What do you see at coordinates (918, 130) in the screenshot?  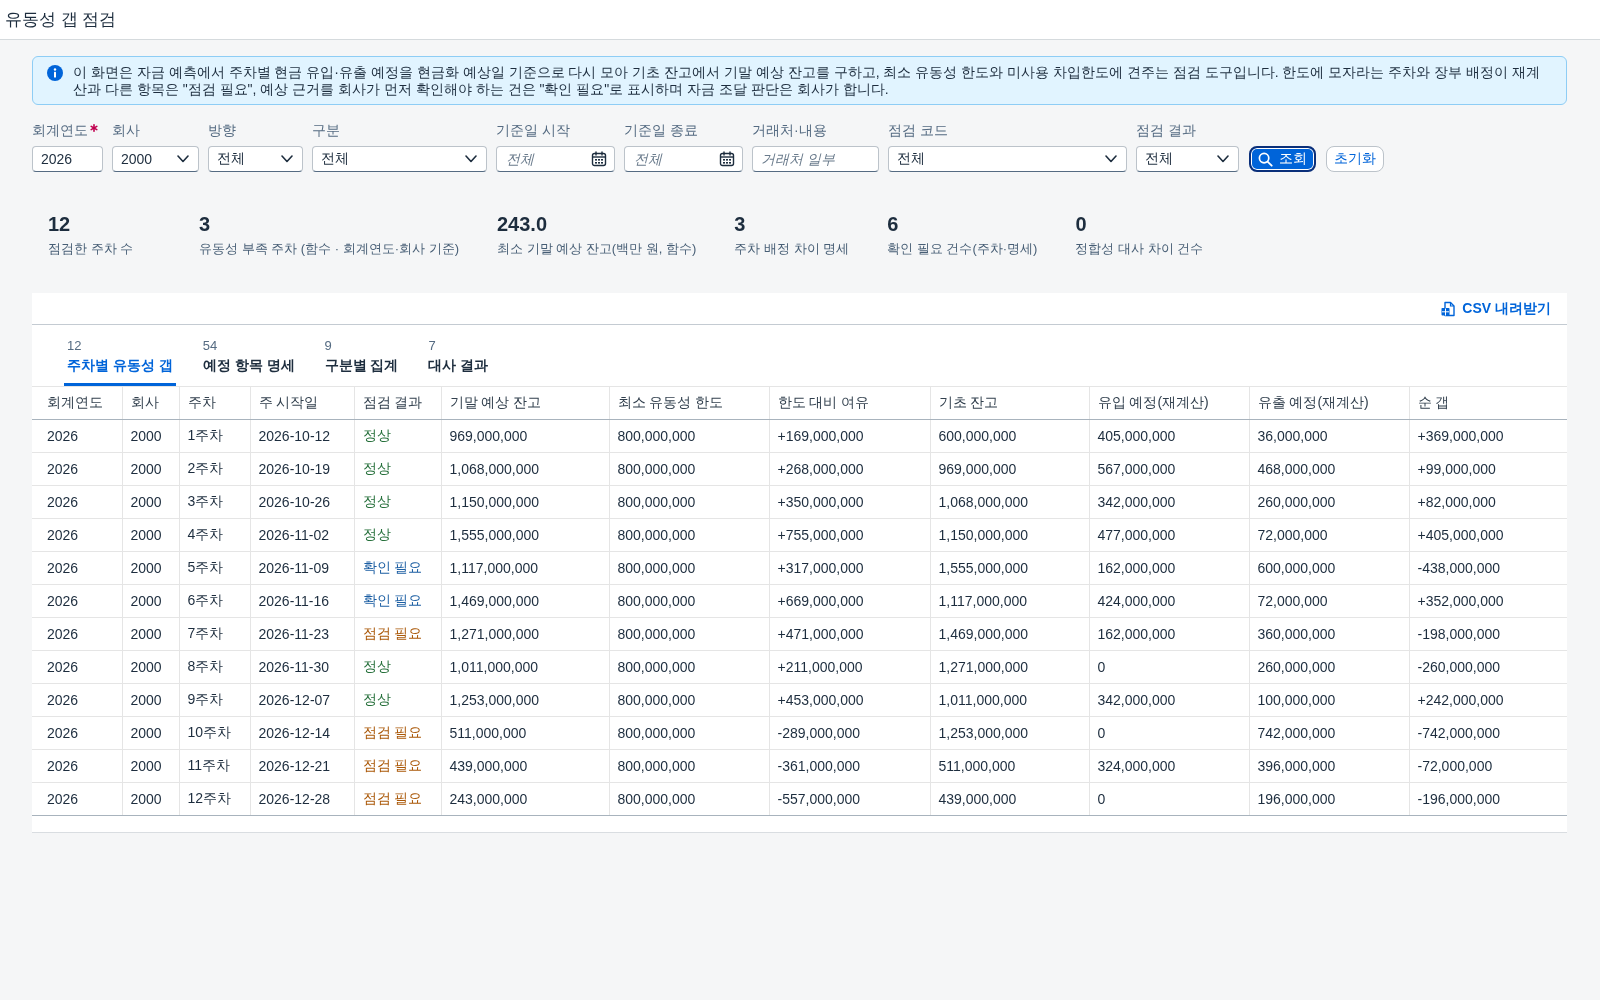 I see `filter-label: 점검 코드` at bounding box center [918, 130].